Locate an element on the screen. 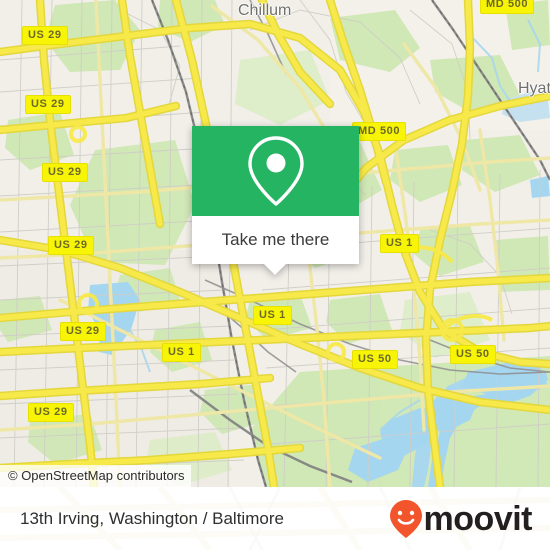  place-label-chillum: Chillum is located at coordinates (265, 10).